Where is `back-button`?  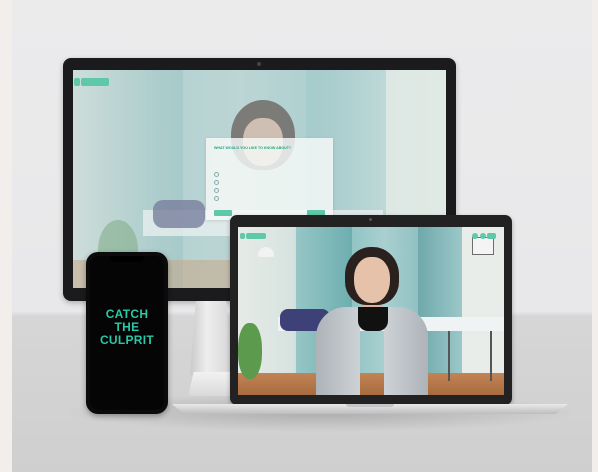 back-button is located at coordinates (223, 213).